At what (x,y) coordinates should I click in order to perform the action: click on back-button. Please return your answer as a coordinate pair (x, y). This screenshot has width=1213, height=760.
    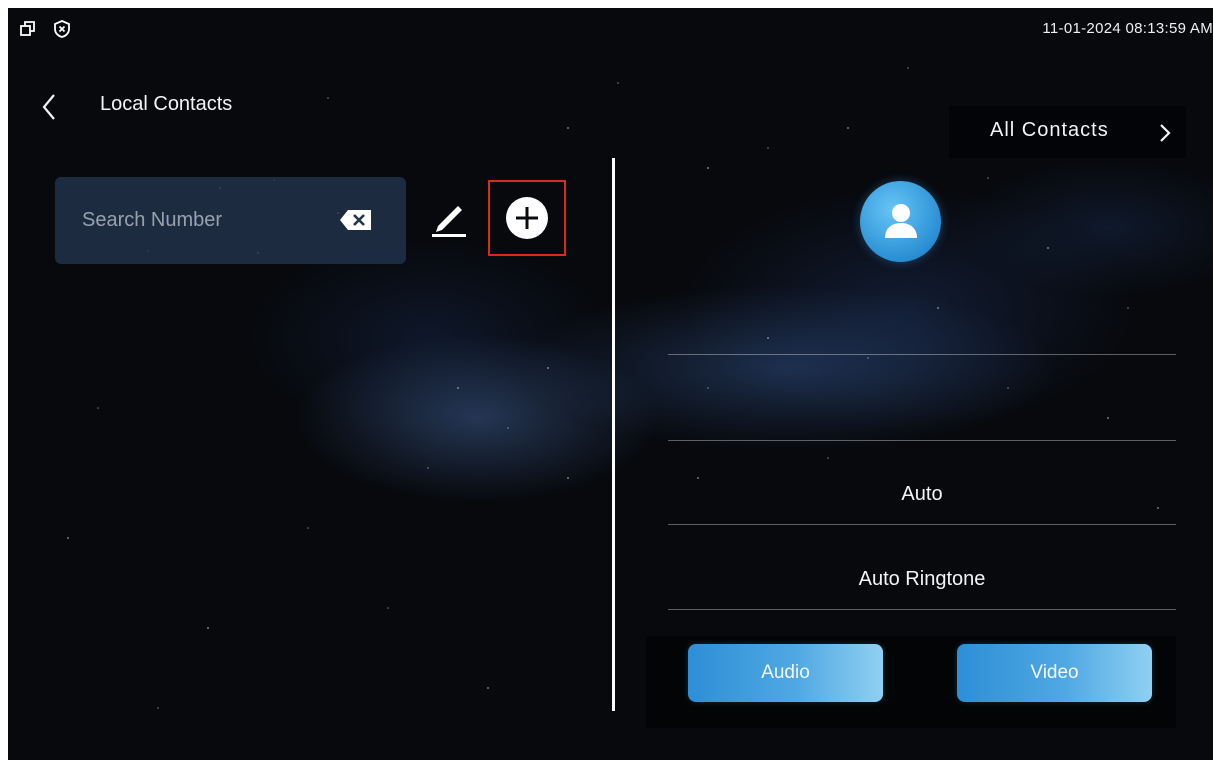
    Looking at the image, I should click on (50, 107).